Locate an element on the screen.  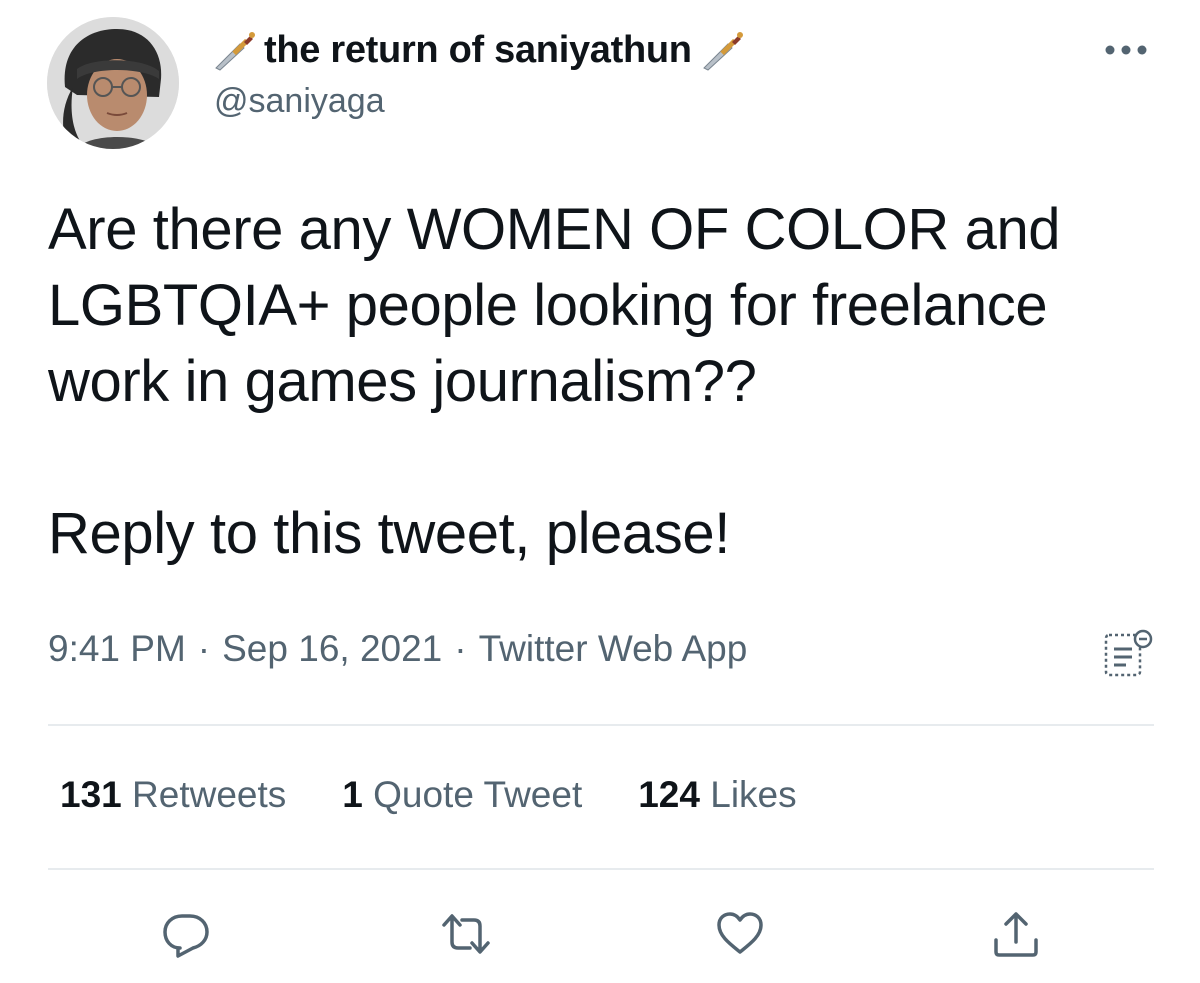
analytics-icon is located at coordinates (1128, 653).